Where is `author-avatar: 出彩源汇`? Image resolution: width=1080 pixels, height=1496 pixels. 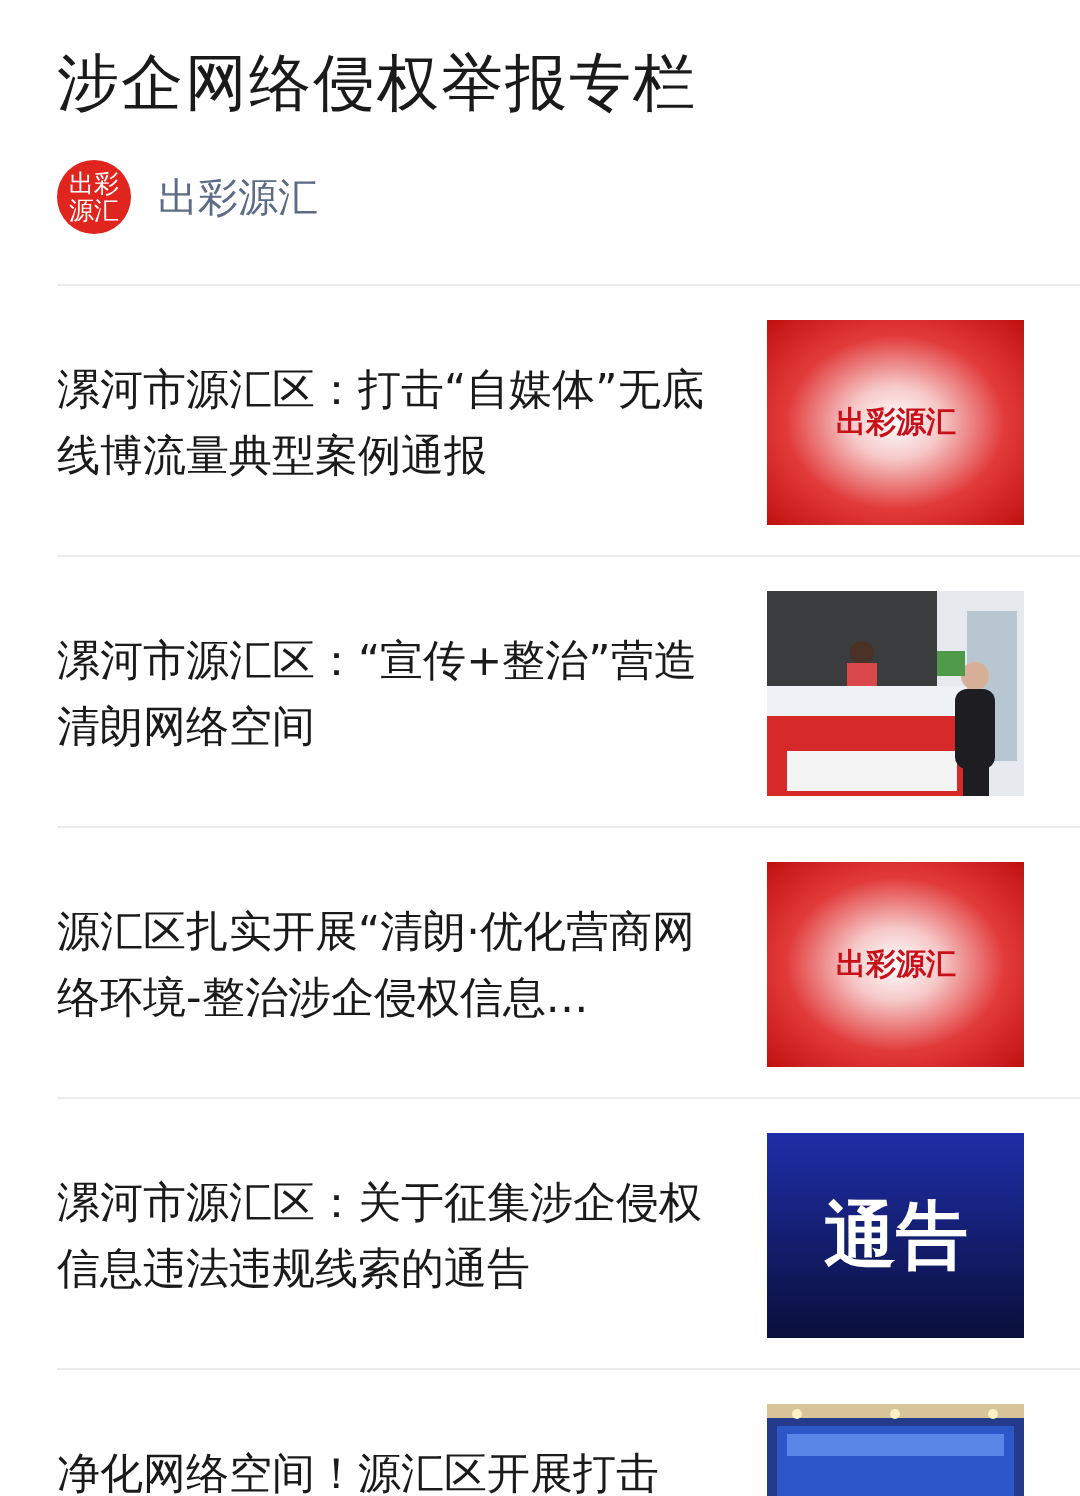
author-avatar: 出彩源汇 is located at coordinates (94, 197).